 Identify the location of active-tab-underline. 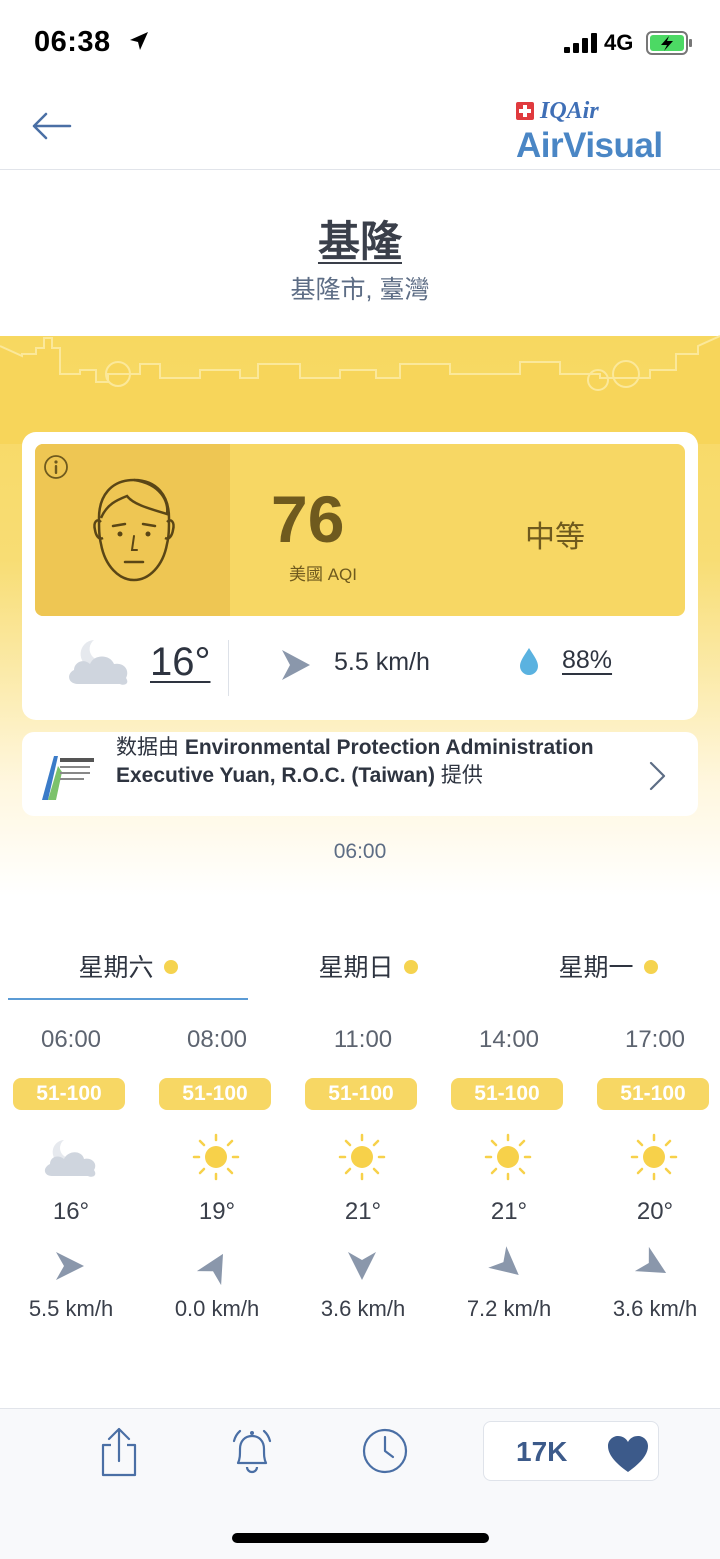
(128, 999).